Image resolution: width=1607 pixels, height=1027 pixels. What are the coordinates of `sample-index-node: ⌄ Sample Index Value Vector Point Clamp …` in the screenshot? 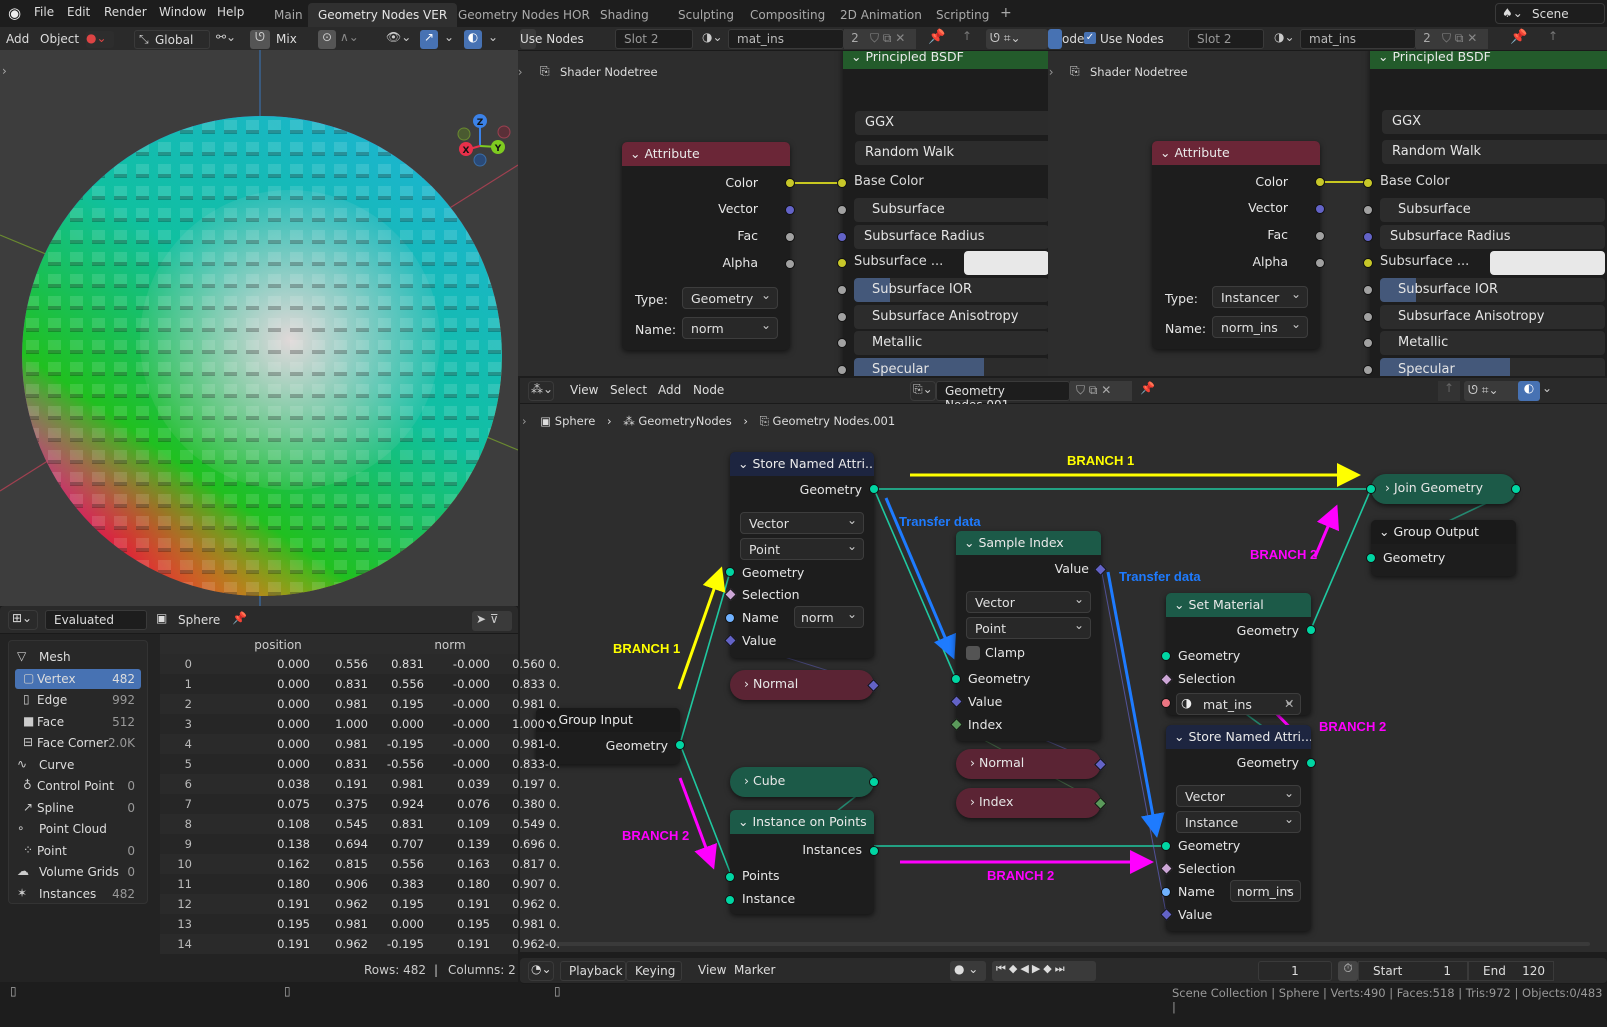 It's located at (1028, 636).